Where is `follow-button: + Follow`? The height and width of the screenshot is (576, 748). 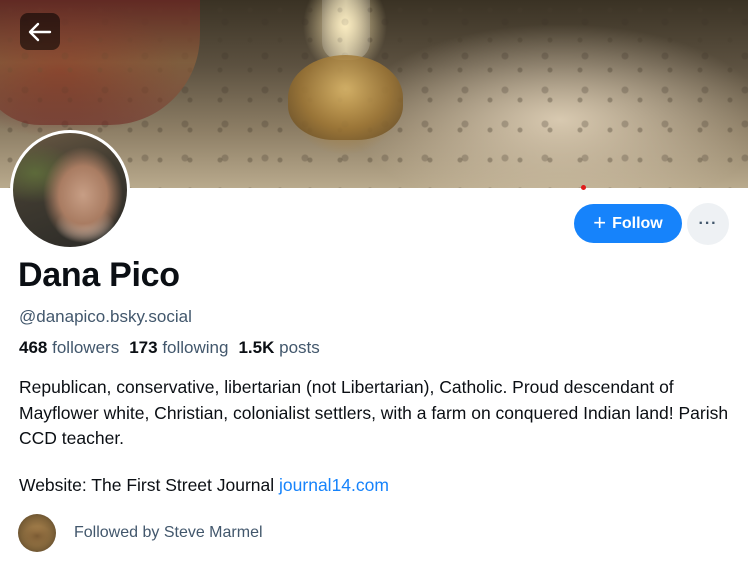
follow-button: + Follow is located at coordinates (628, 223).